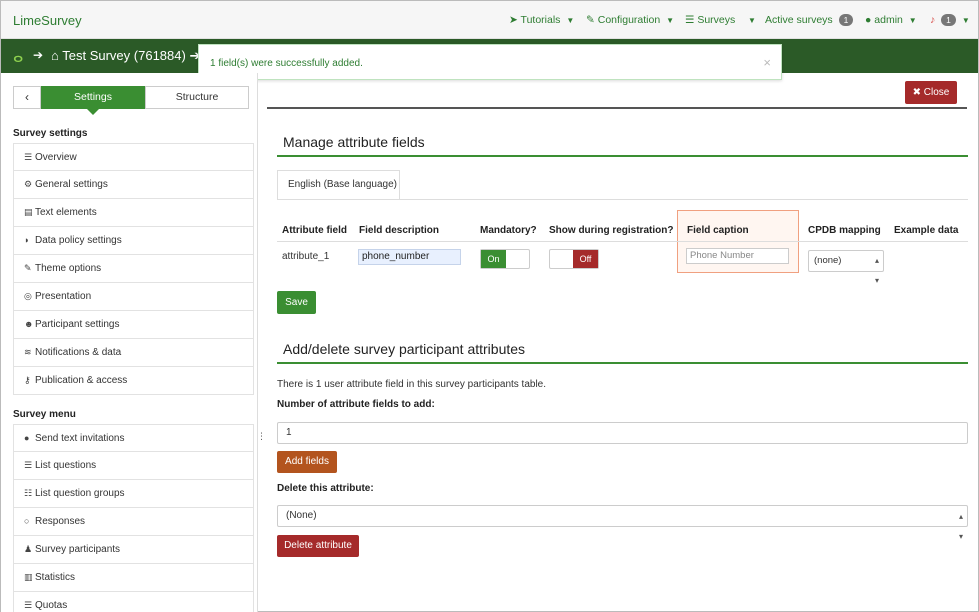 This screenshot has height=612, width=979. Describe the element at coordinates (950, 20) in the screenshot. I see `nav-notifications: ♪ 1 ▼` at that location.